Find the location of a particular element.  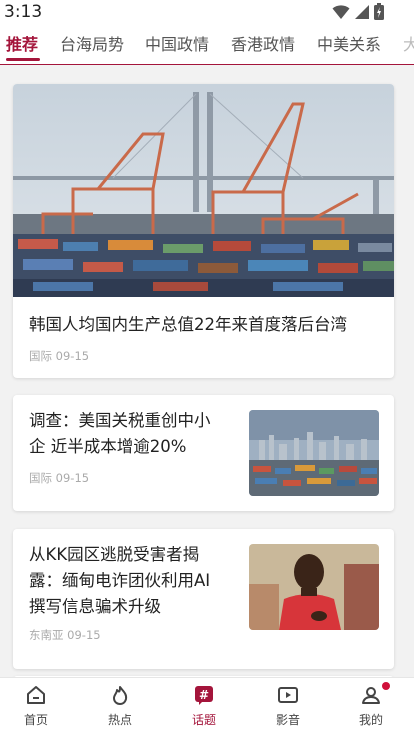

notification-dot is located at coordinates (386, 686).